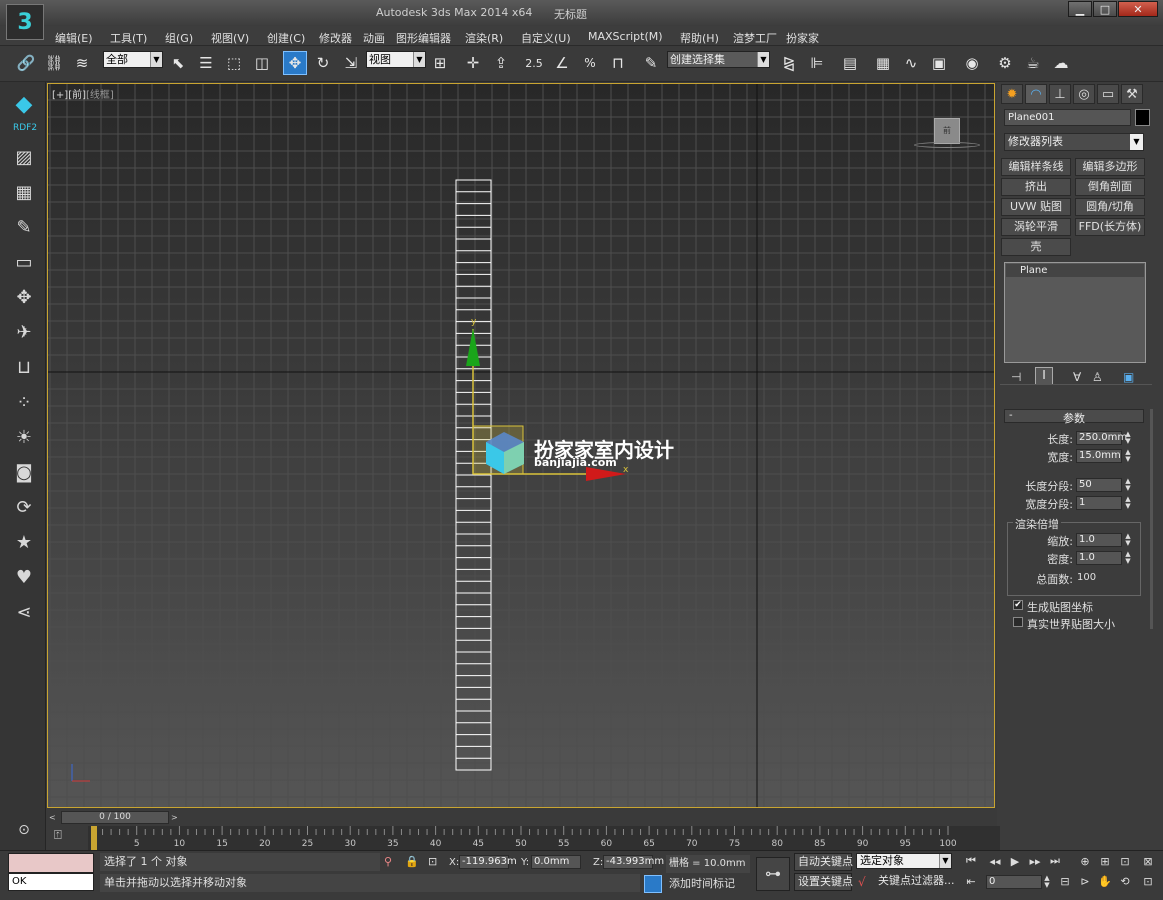 The width and height of the screenshot is (1163, 900). What do you see at coordinates (590, 63) in the screenshot?
I see `percent-snap-icon: %` at bounding box center [590, 63].